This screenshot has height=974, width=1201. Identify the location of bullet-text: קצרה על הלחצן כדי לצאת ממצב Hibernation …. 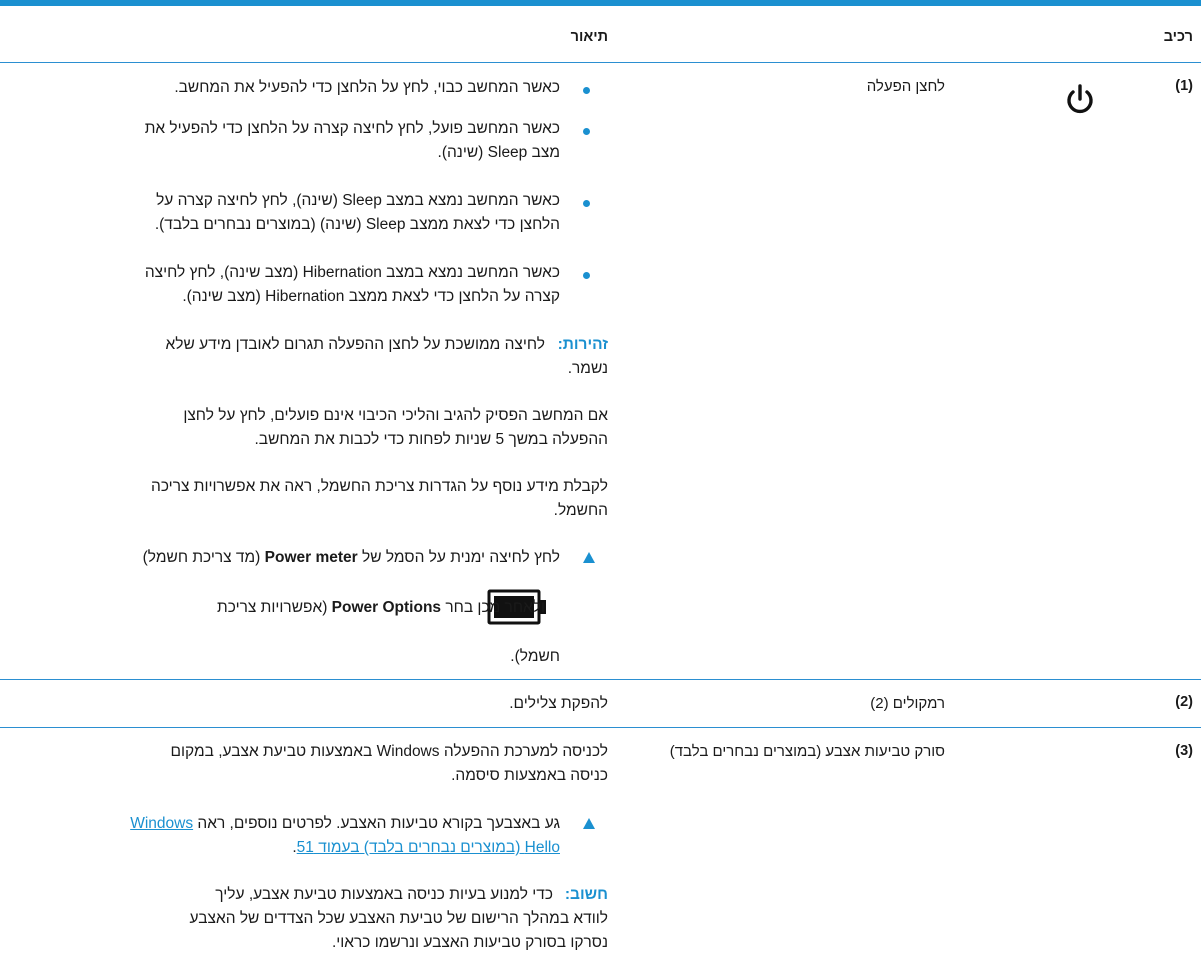
(371, 296).